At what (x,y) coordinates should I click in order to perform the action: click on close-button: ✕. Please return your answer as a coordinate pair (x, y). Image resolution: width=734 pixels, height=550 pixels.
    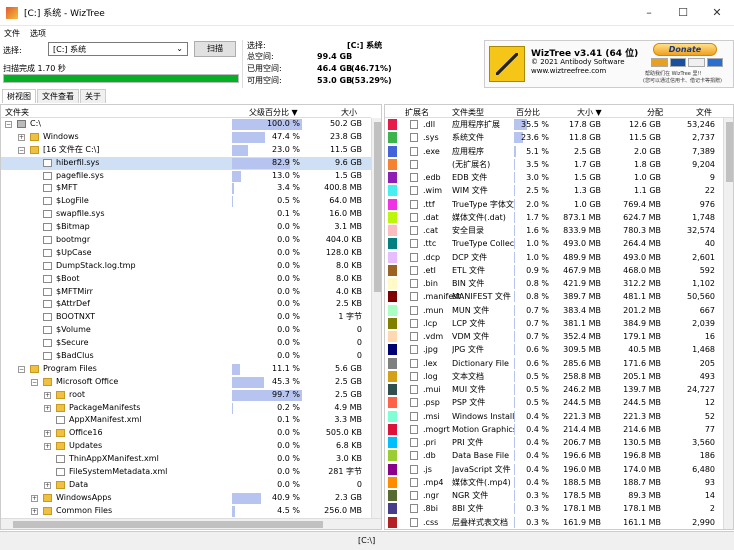
    Looking at the image, I should click on (717, 13).